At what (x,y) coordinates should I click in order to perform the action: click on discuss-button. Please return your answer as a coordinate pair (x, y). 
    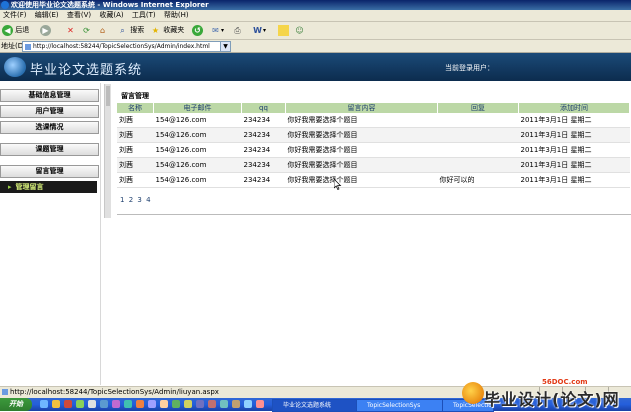
    Looking at the image, I should click on (283, 30).